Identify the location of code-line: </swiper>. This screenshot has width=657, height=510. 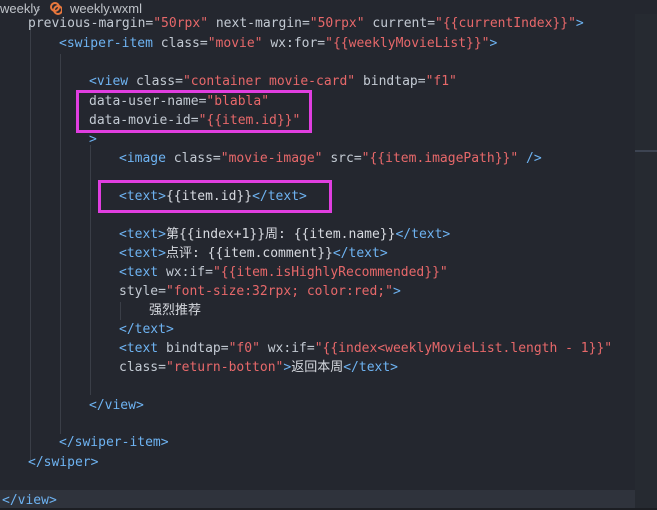
(63, 462).